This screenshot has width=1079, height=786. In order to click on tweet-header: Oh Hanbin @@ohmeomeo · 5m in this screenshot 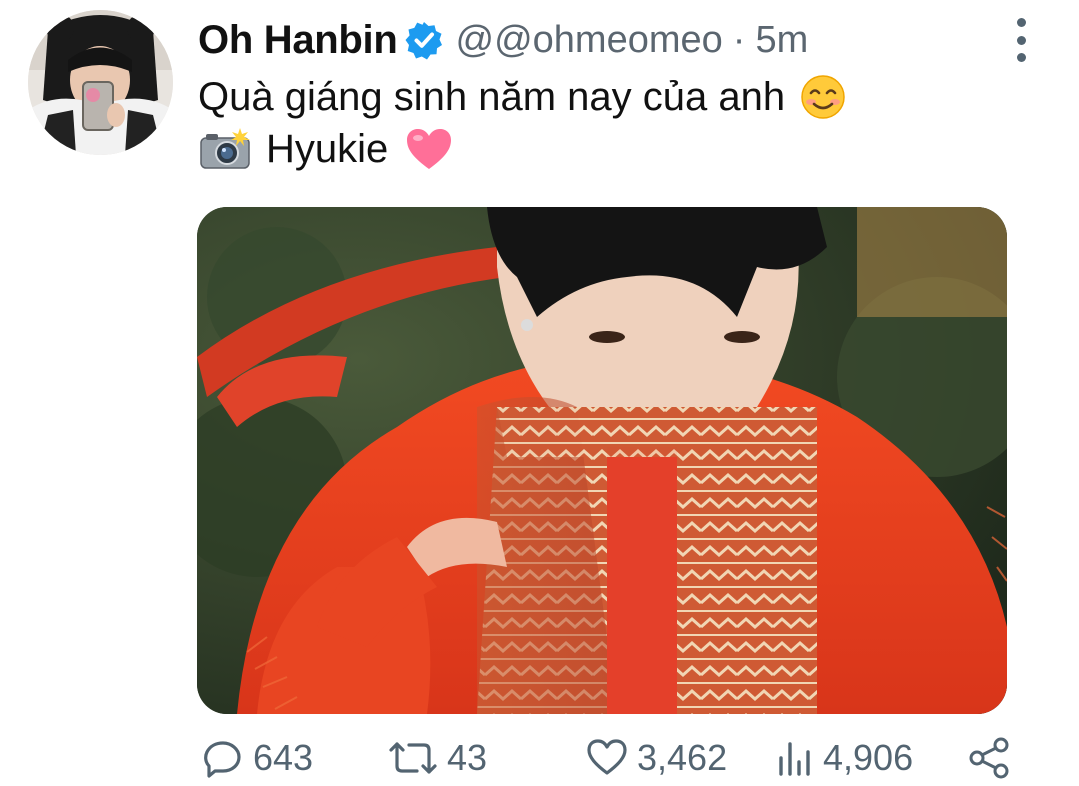, I will do `click(503, 40)`.